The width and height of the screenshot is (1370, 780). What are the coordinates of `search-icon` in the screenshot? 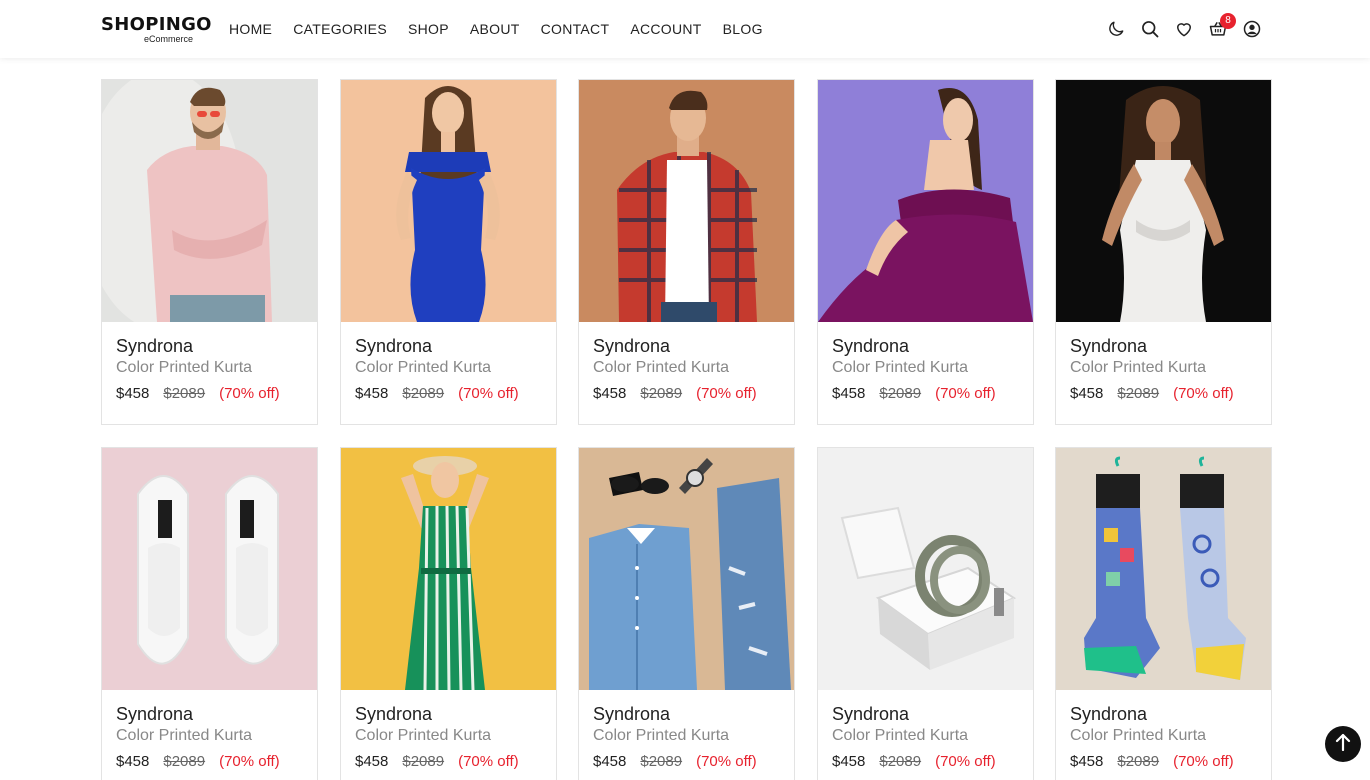 It's located at (1150, 29).